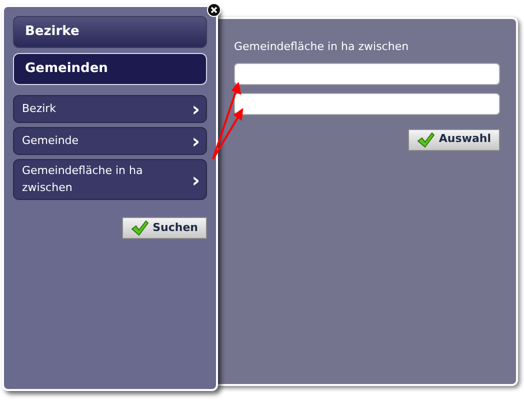 This screenshot has height=404, width=524. Describe the element at coordinates (454, 139) in the screenshot. I see `select-button: Auswahl` at that location.